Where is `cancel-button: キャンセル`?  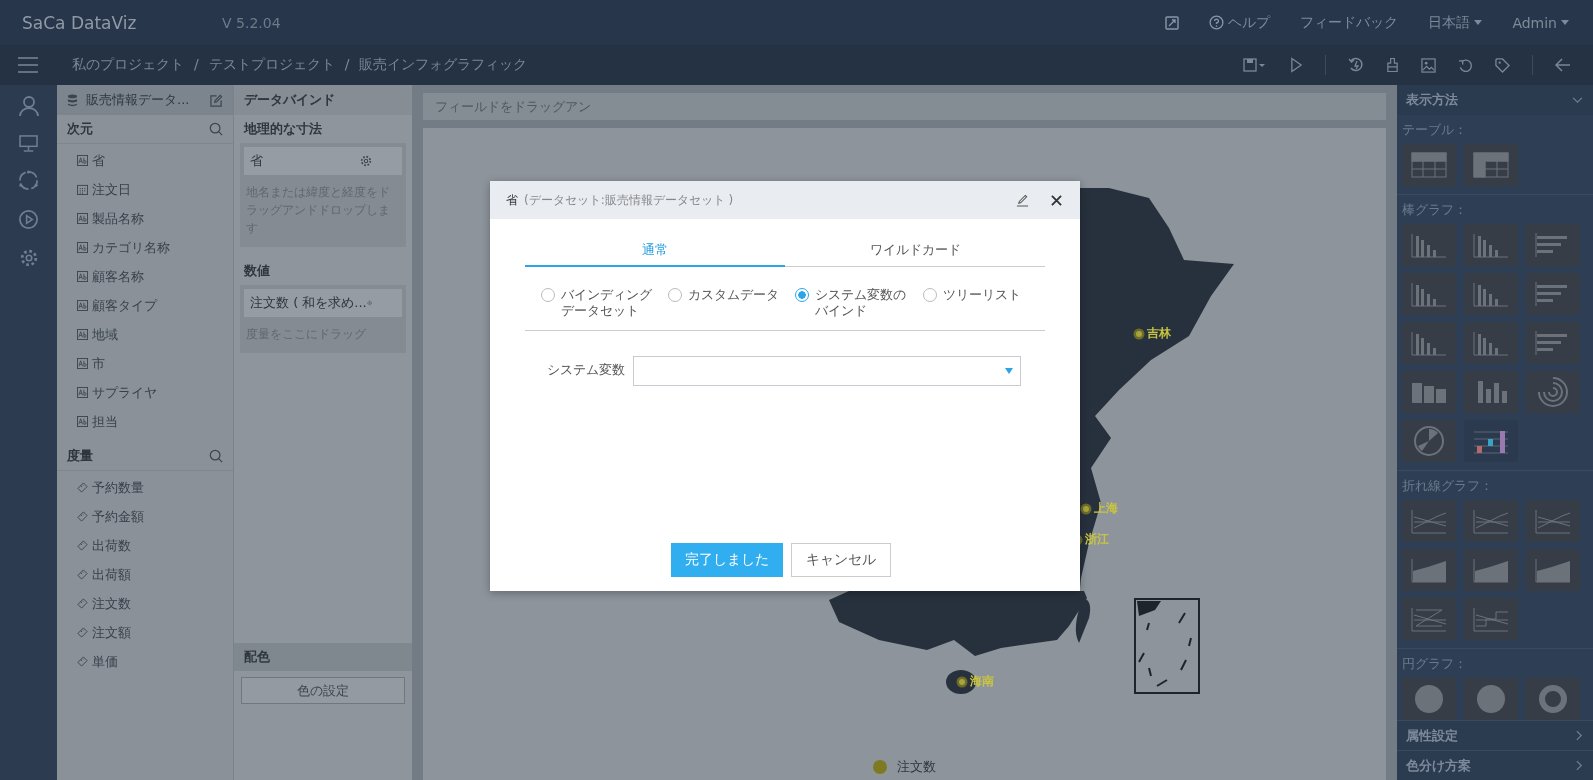
cancel-button: キャンセル is located at coordinates (841, 560).